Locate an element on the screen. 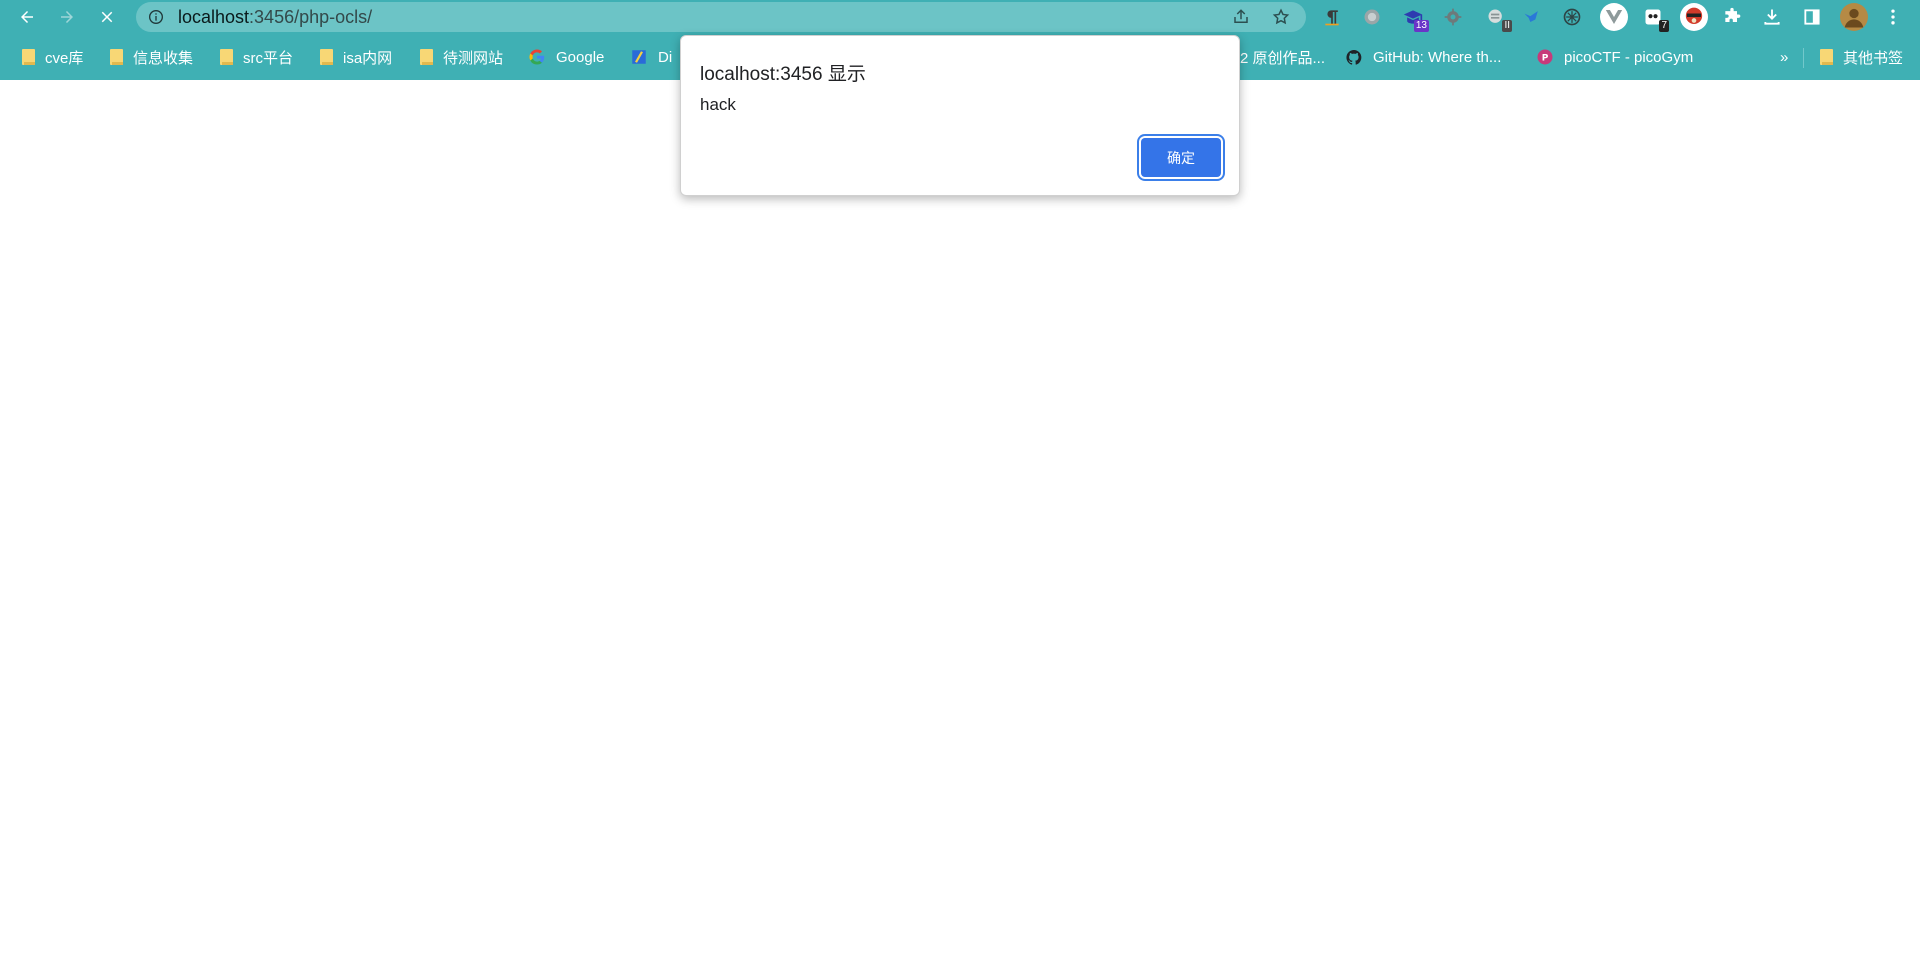  bookmark-label: 其他书签 is located at coordinates (1873, 58).